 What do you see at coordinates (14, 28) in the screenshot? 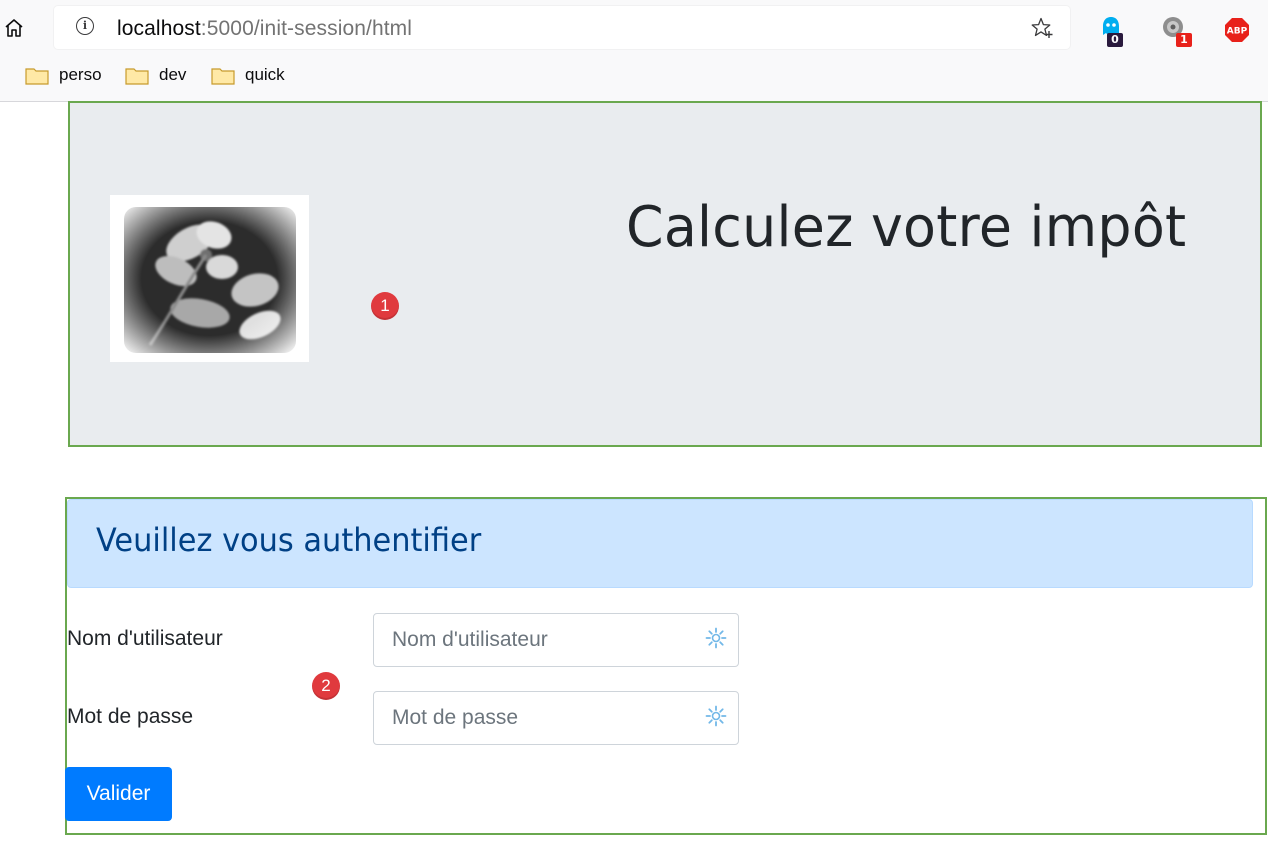
I see `home-icon` at bounding box center [14, 28].